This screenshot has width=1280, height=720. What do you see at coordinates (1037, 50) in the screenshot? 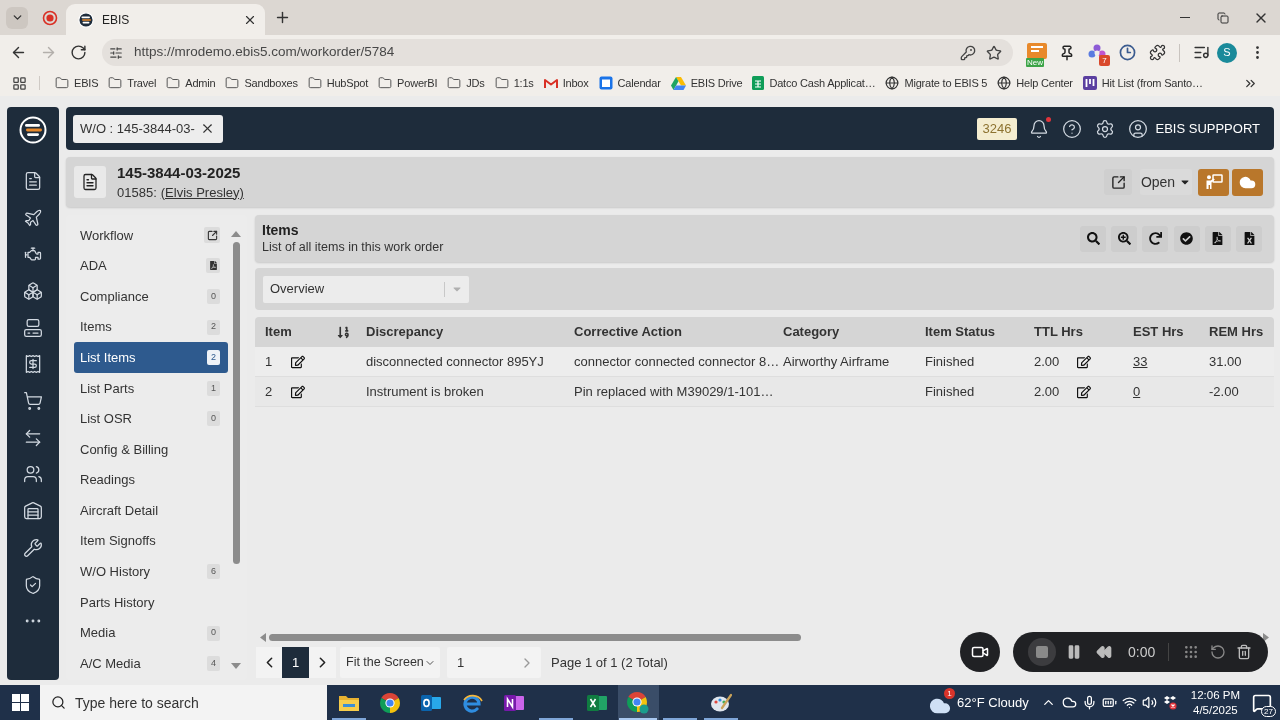
I see `news-icon` at bounding box center [1037, 50].